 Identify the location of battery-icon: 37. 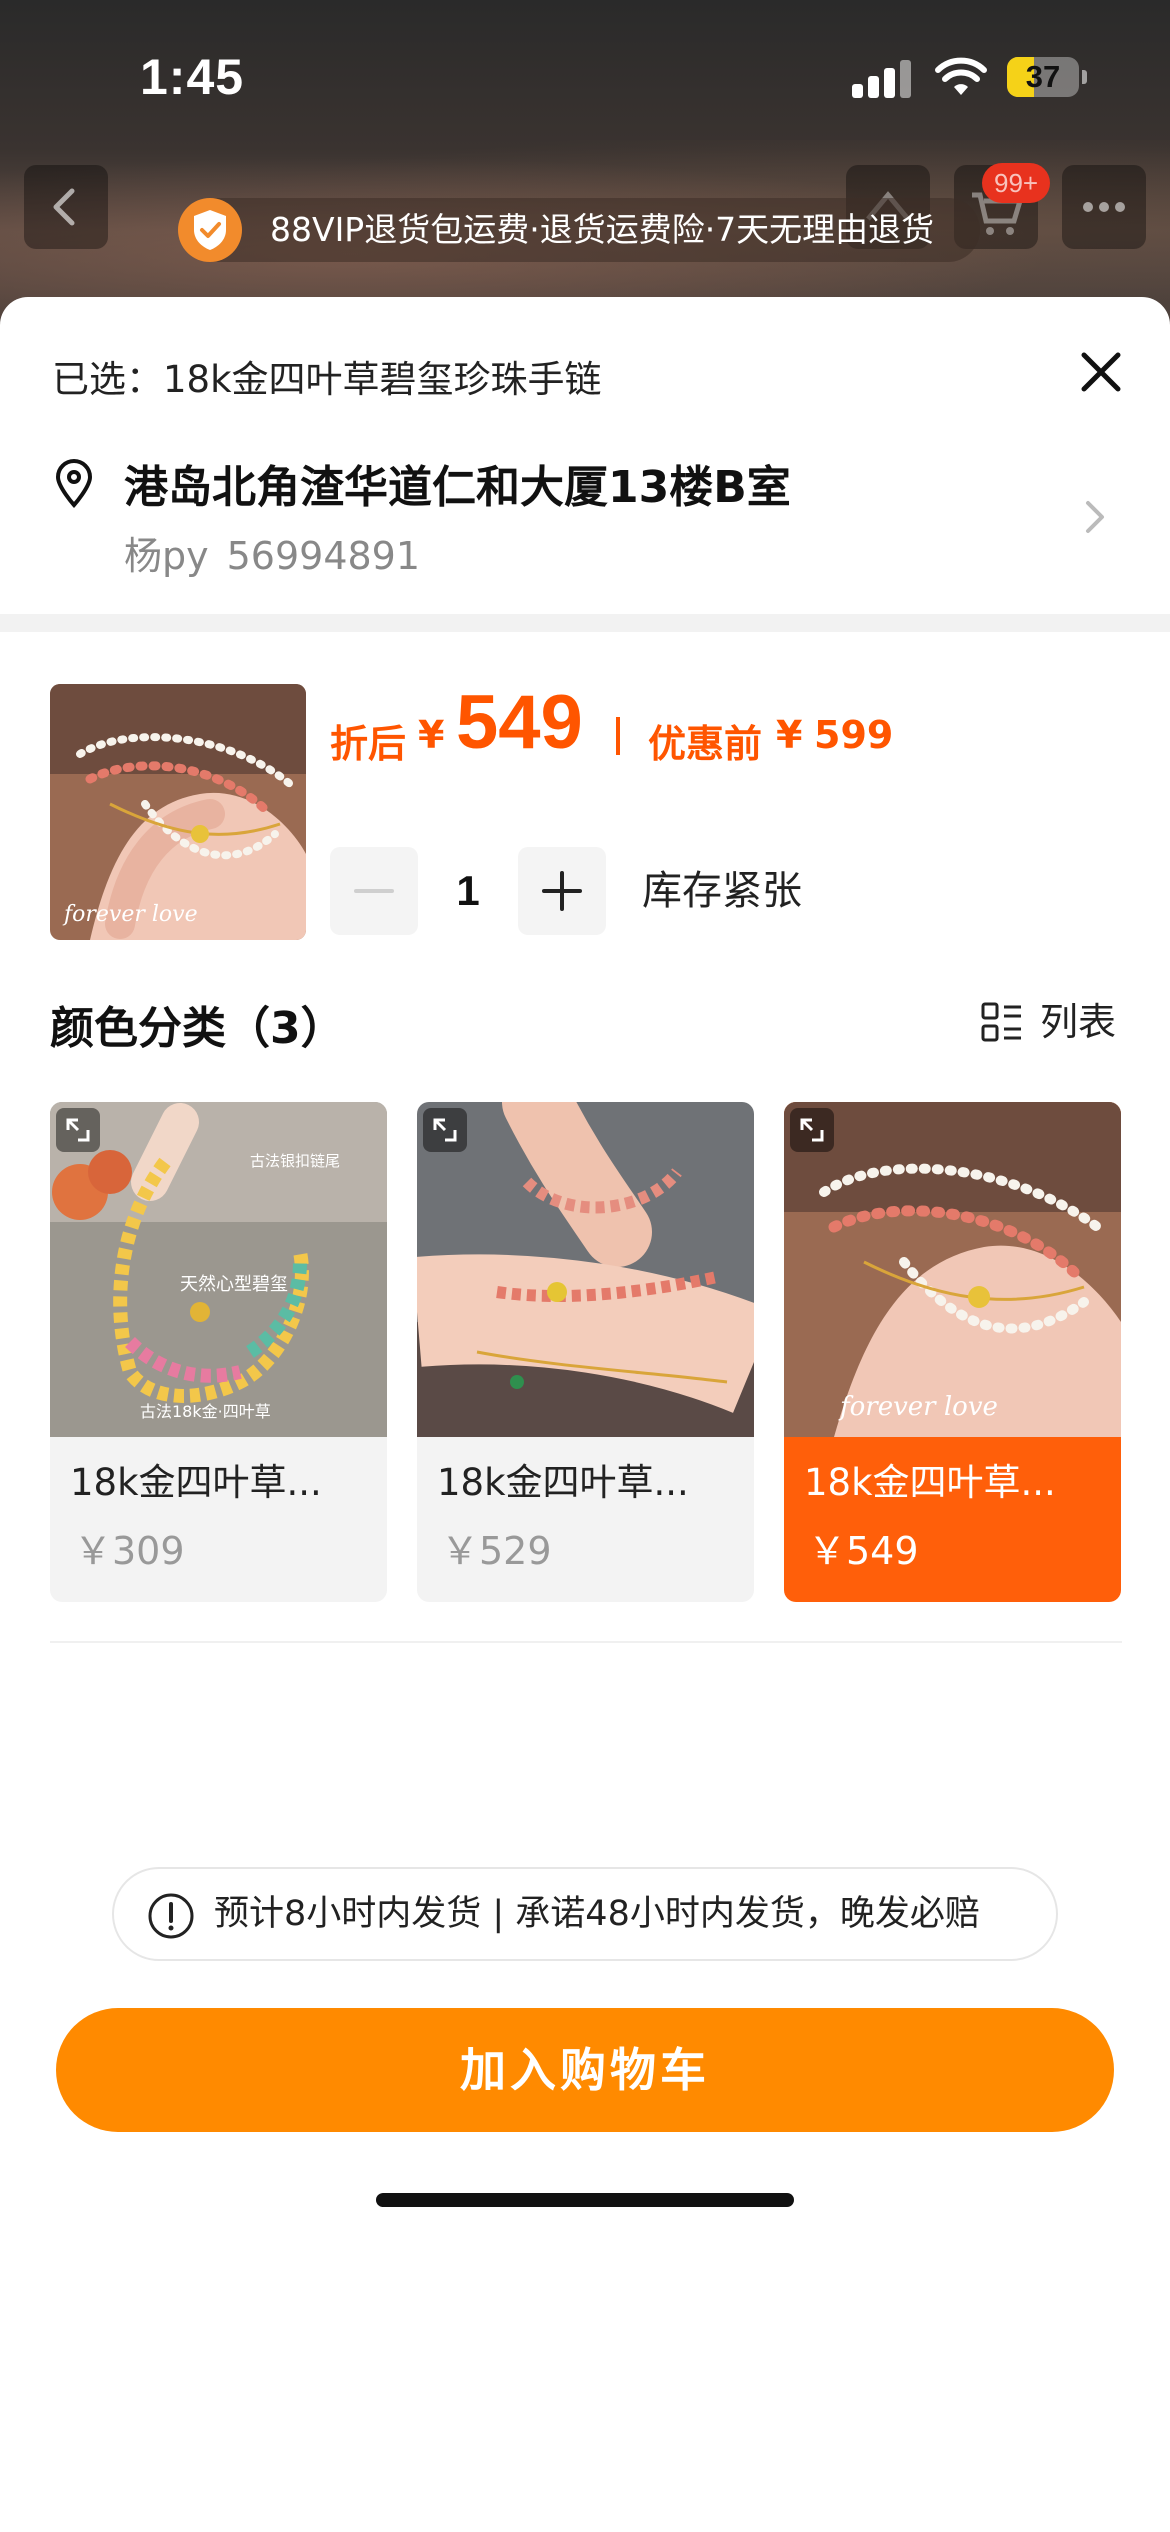
(1047, 77).